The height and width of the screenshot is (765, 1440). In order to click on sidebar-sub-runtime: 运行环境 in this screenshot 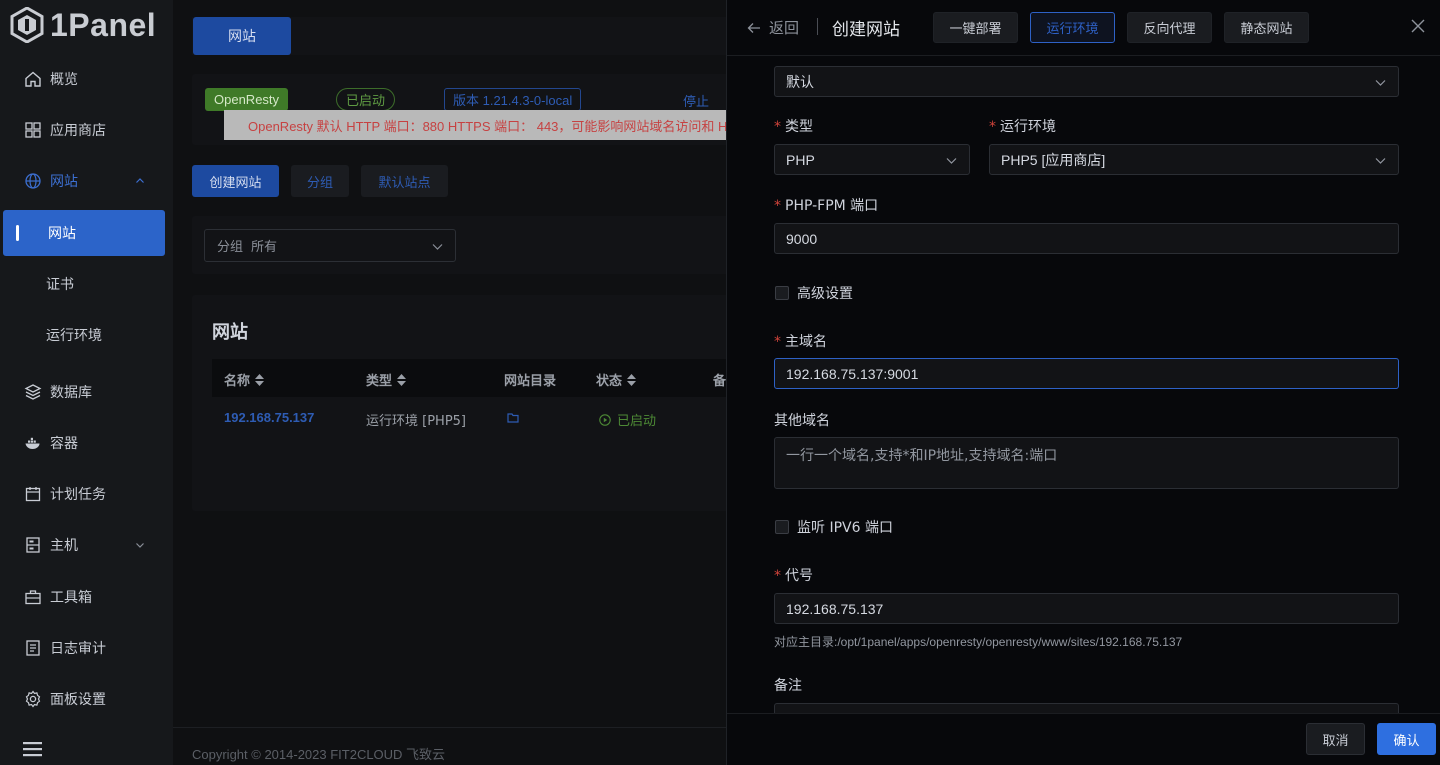, I will do `click(86, 335)`.